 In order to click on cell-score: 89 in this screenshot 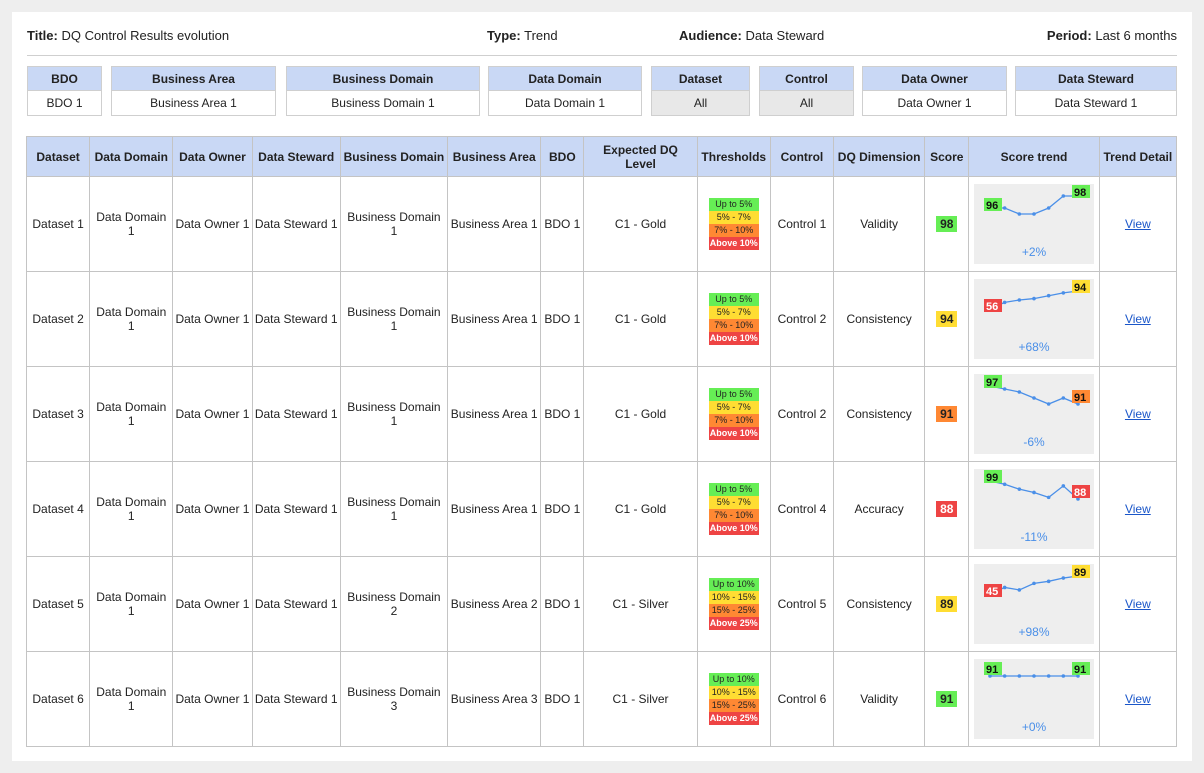, I will do `click(947, 604)`.